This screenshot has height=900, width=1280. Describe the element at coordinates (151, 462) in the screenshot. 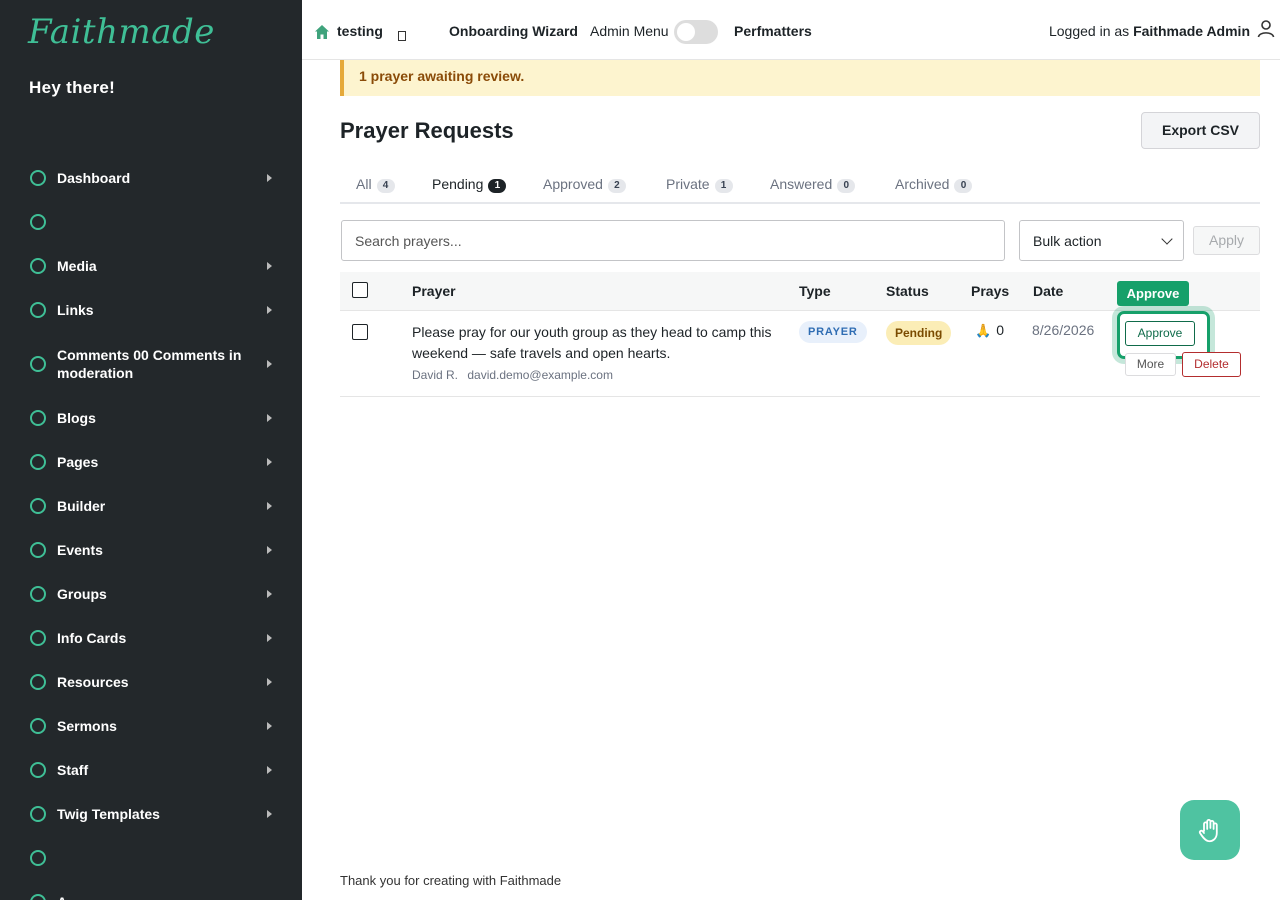

I see `sidebar-item-pages: Pages` at that location.